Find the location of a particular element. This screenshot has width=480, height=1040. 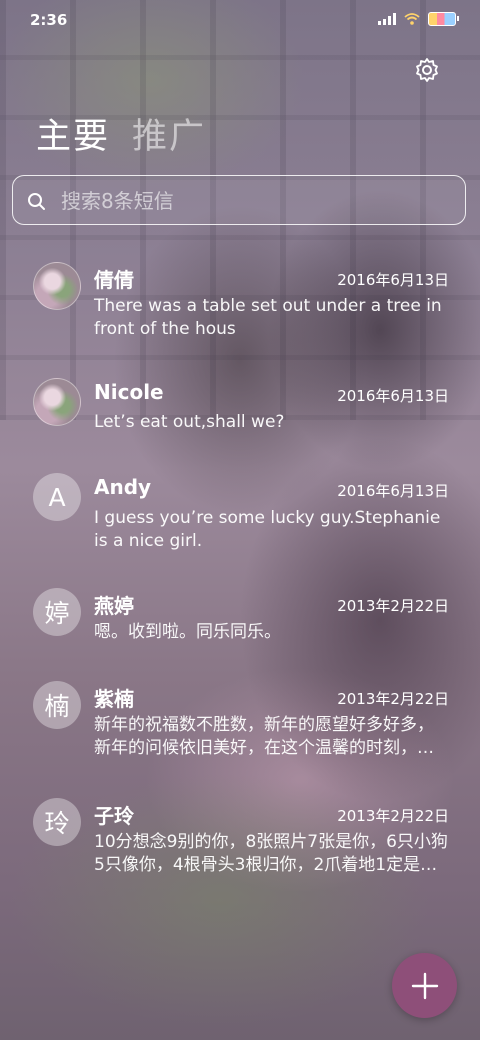

signal-icon is located at coordinates (387, 19).